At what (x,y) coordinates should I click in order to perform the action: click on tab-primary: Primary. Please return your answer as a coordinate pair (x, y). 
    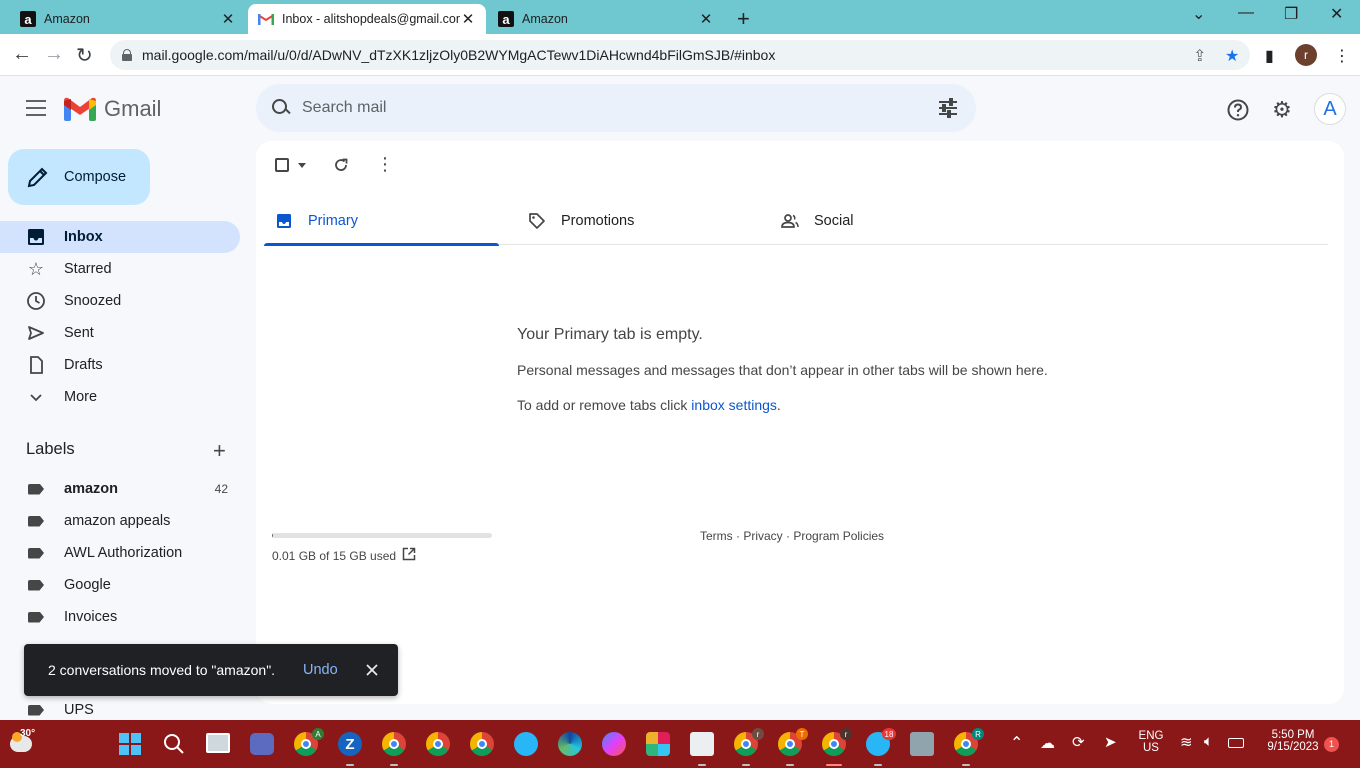
    Looking at the image, I should click on (381, 221).